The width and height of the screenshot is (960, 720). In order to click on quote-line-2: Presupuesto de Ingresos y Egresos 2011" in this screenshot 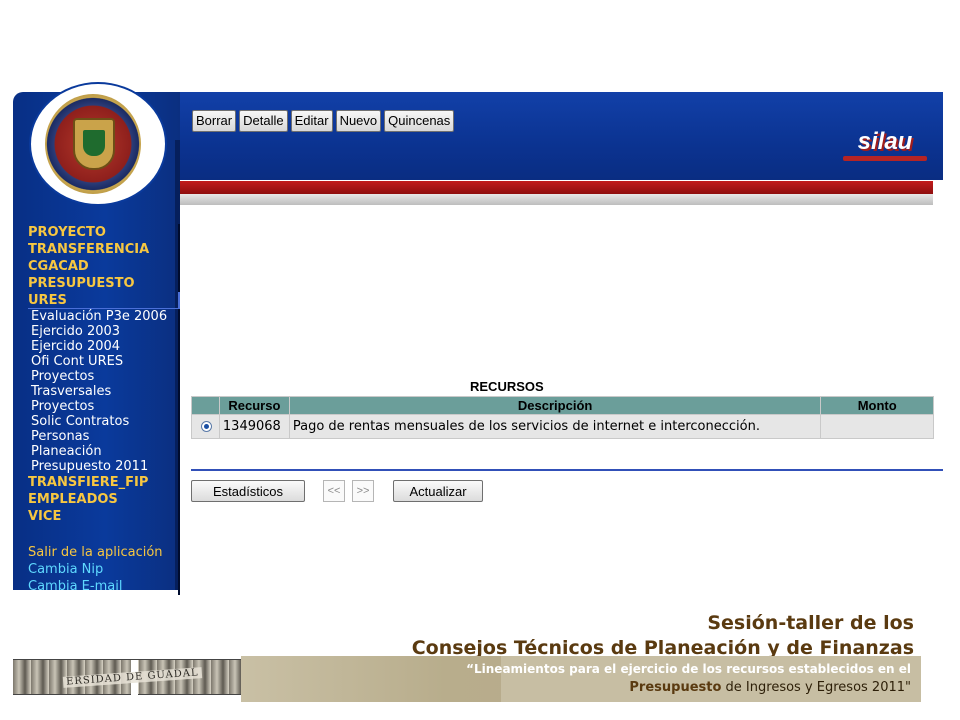, I will do `click(770, 687)`.